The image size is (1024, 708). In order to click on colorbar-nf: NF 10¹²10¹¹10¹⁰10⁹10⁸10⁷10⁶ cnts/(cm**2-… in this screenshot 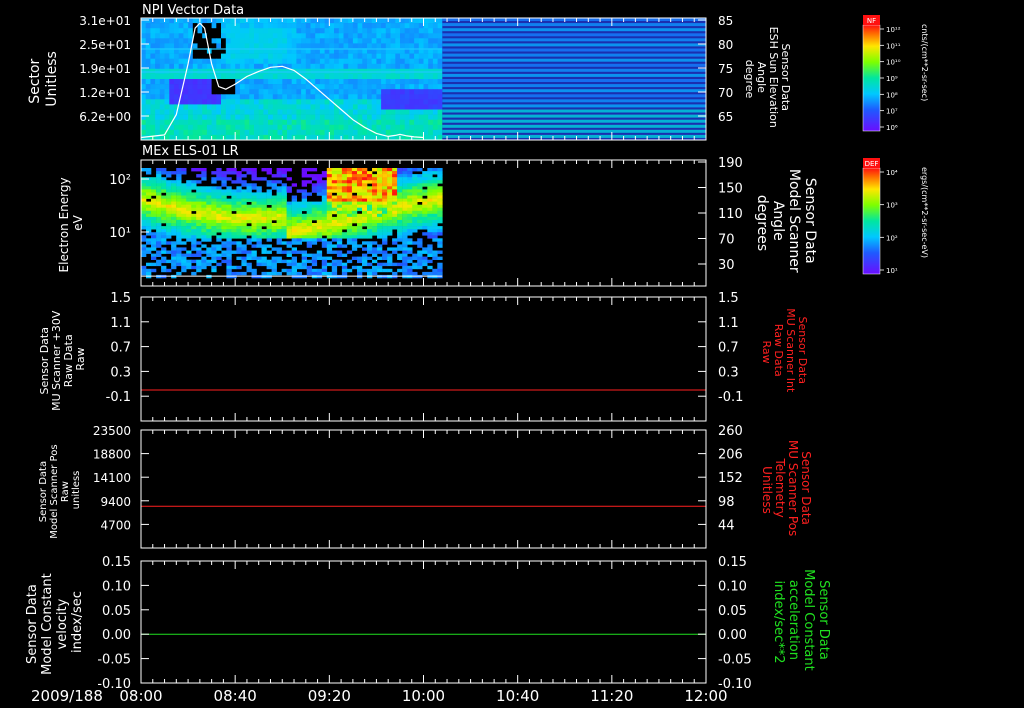, I will do `click(895, 73)`.